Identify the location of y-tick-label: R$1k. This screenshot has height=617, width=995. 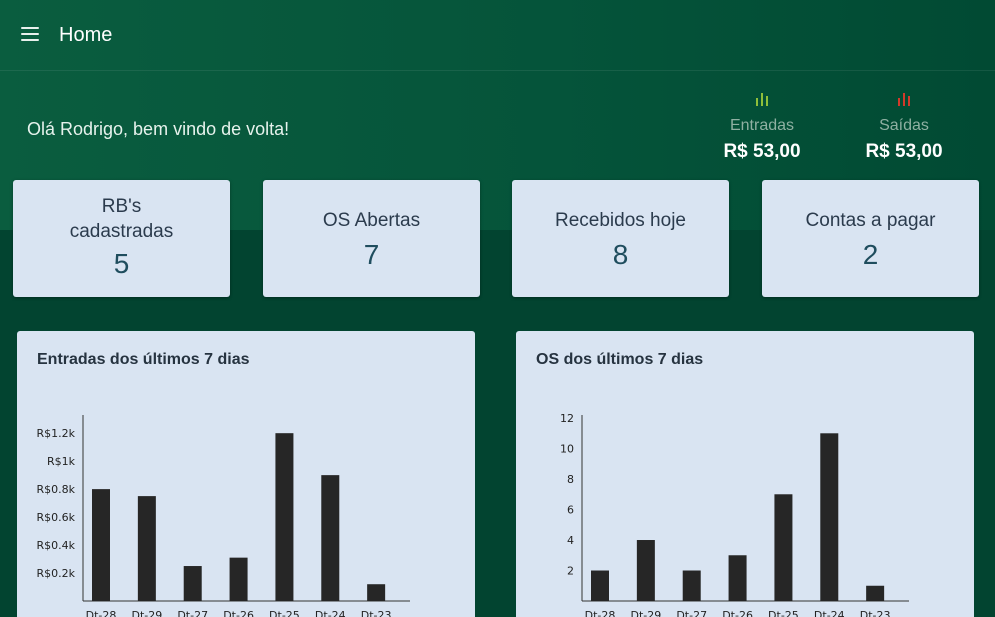
(61, 461).